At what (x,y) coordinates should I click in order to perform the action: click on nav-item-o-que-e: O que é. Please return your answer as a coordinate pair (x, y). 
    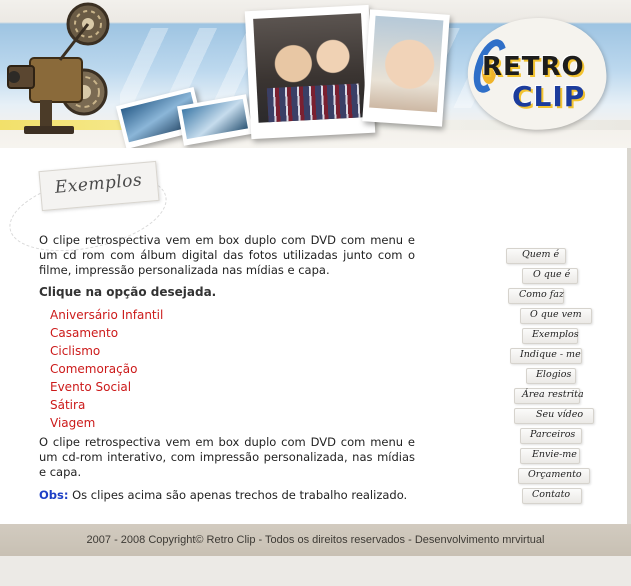
    Looking at the image, I should click on (550, 276).